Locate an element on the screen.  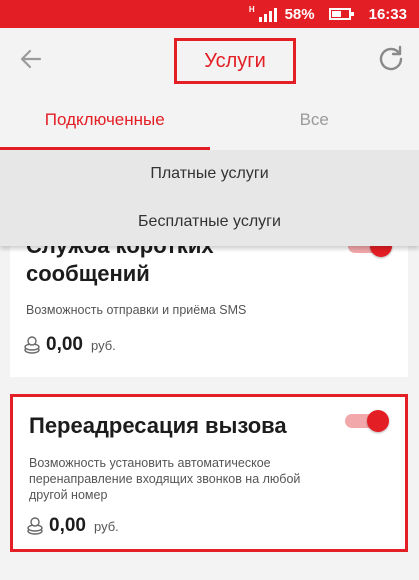
dropdown-option-free: Бесплатные услуги is located at coordinates (209, 222).